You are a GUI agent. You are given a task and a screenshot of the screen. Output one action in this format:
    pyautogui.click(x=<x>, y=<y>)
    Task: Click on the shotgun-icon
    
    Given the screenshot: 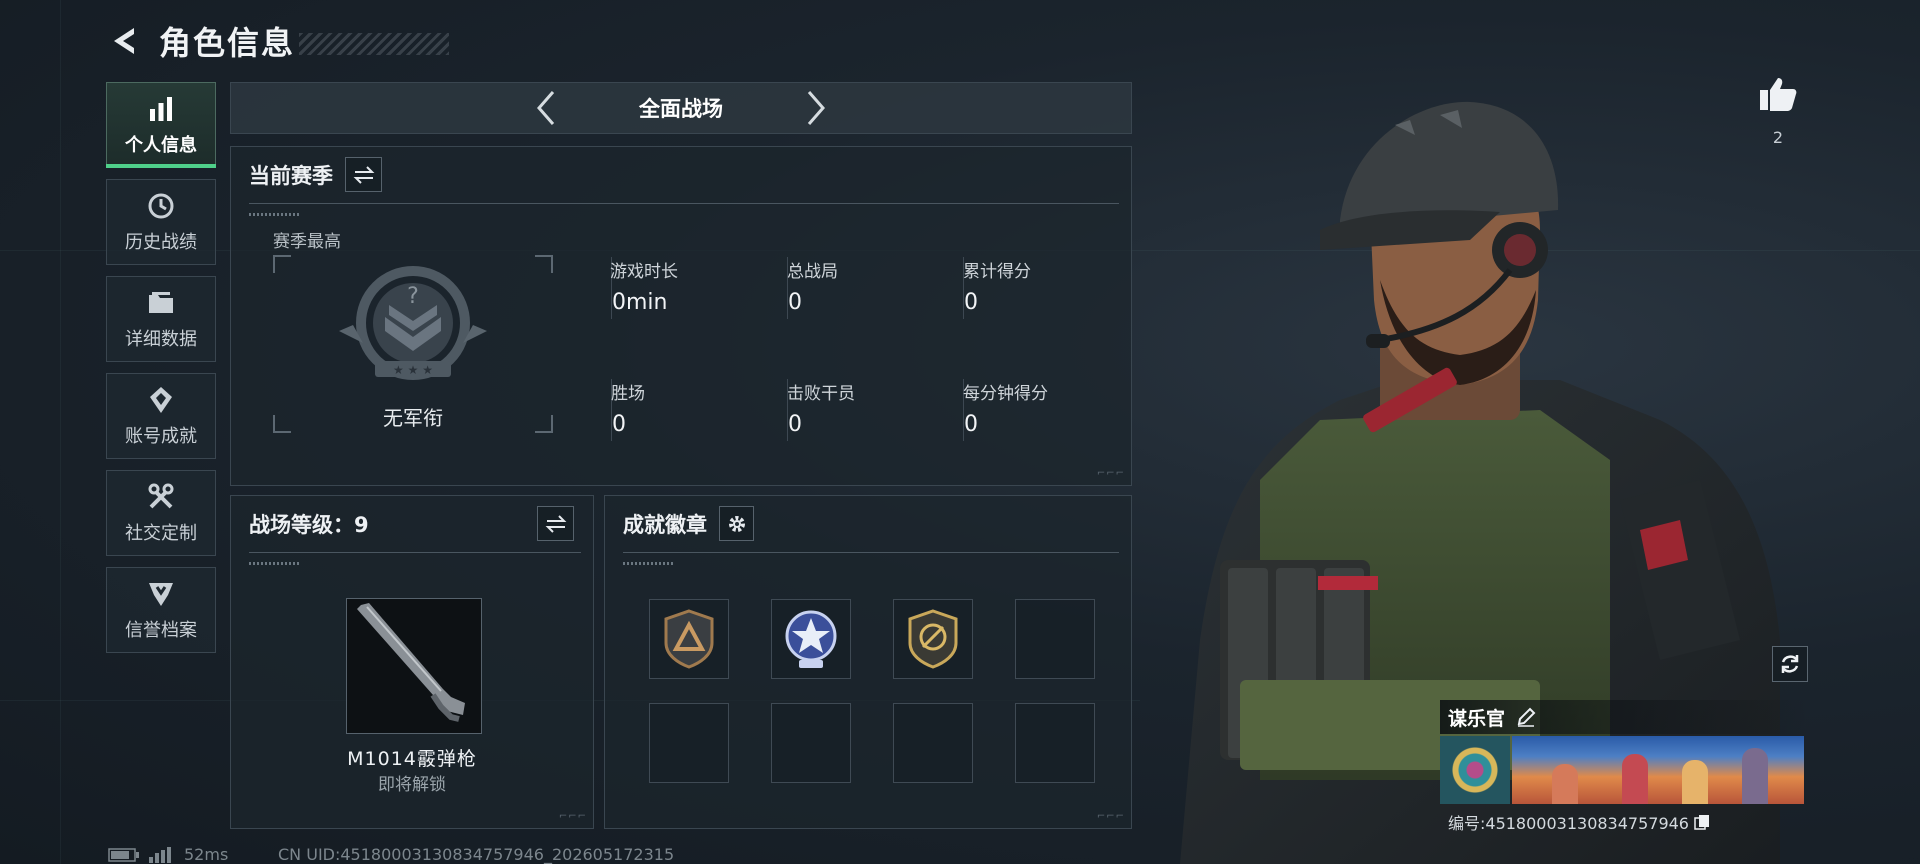 What is the action you would take?
    pyautogui.click(x=411, y=662)
    